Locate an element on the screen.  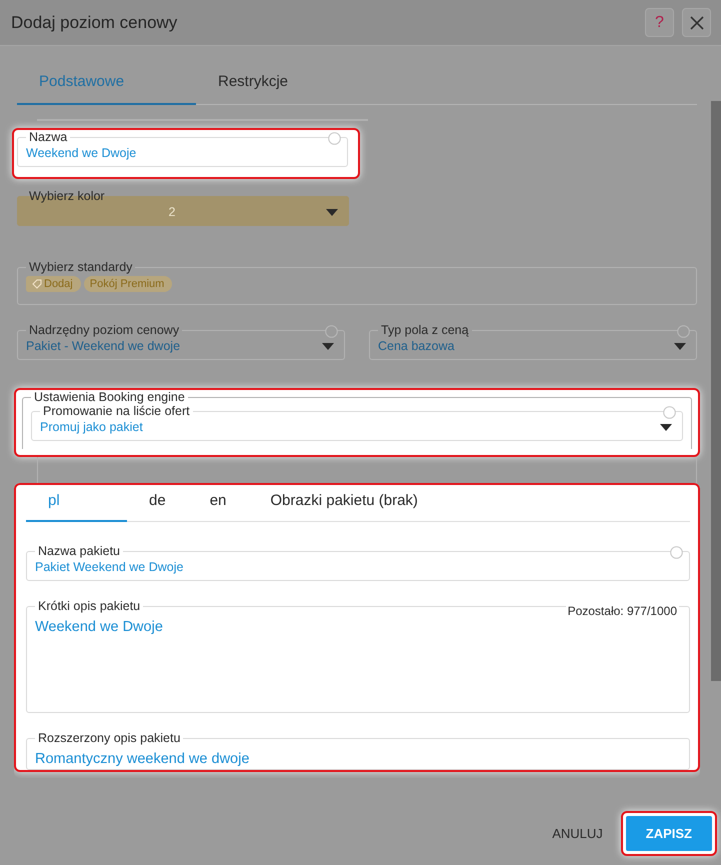
field-label: Rozszerzony opis pakietu is located at coordinates (109, 738).